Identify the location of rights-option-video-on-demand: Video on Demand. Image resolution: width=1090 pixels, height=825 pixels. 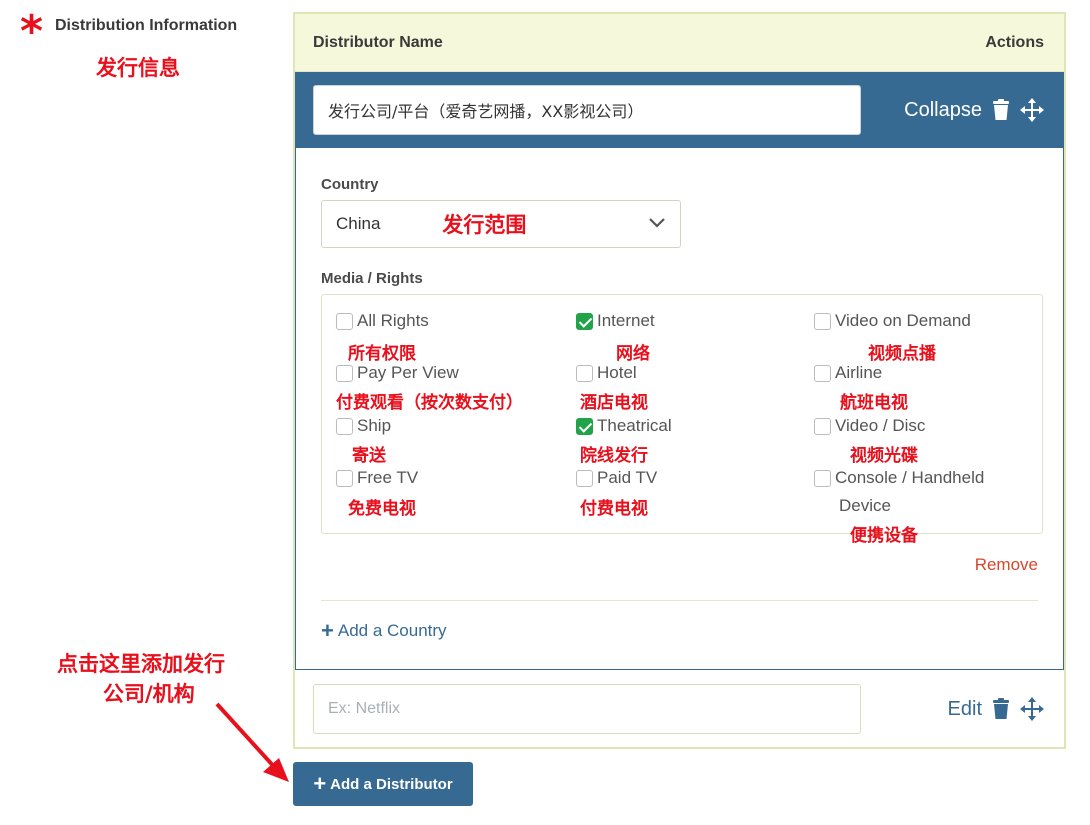
(892, 321).